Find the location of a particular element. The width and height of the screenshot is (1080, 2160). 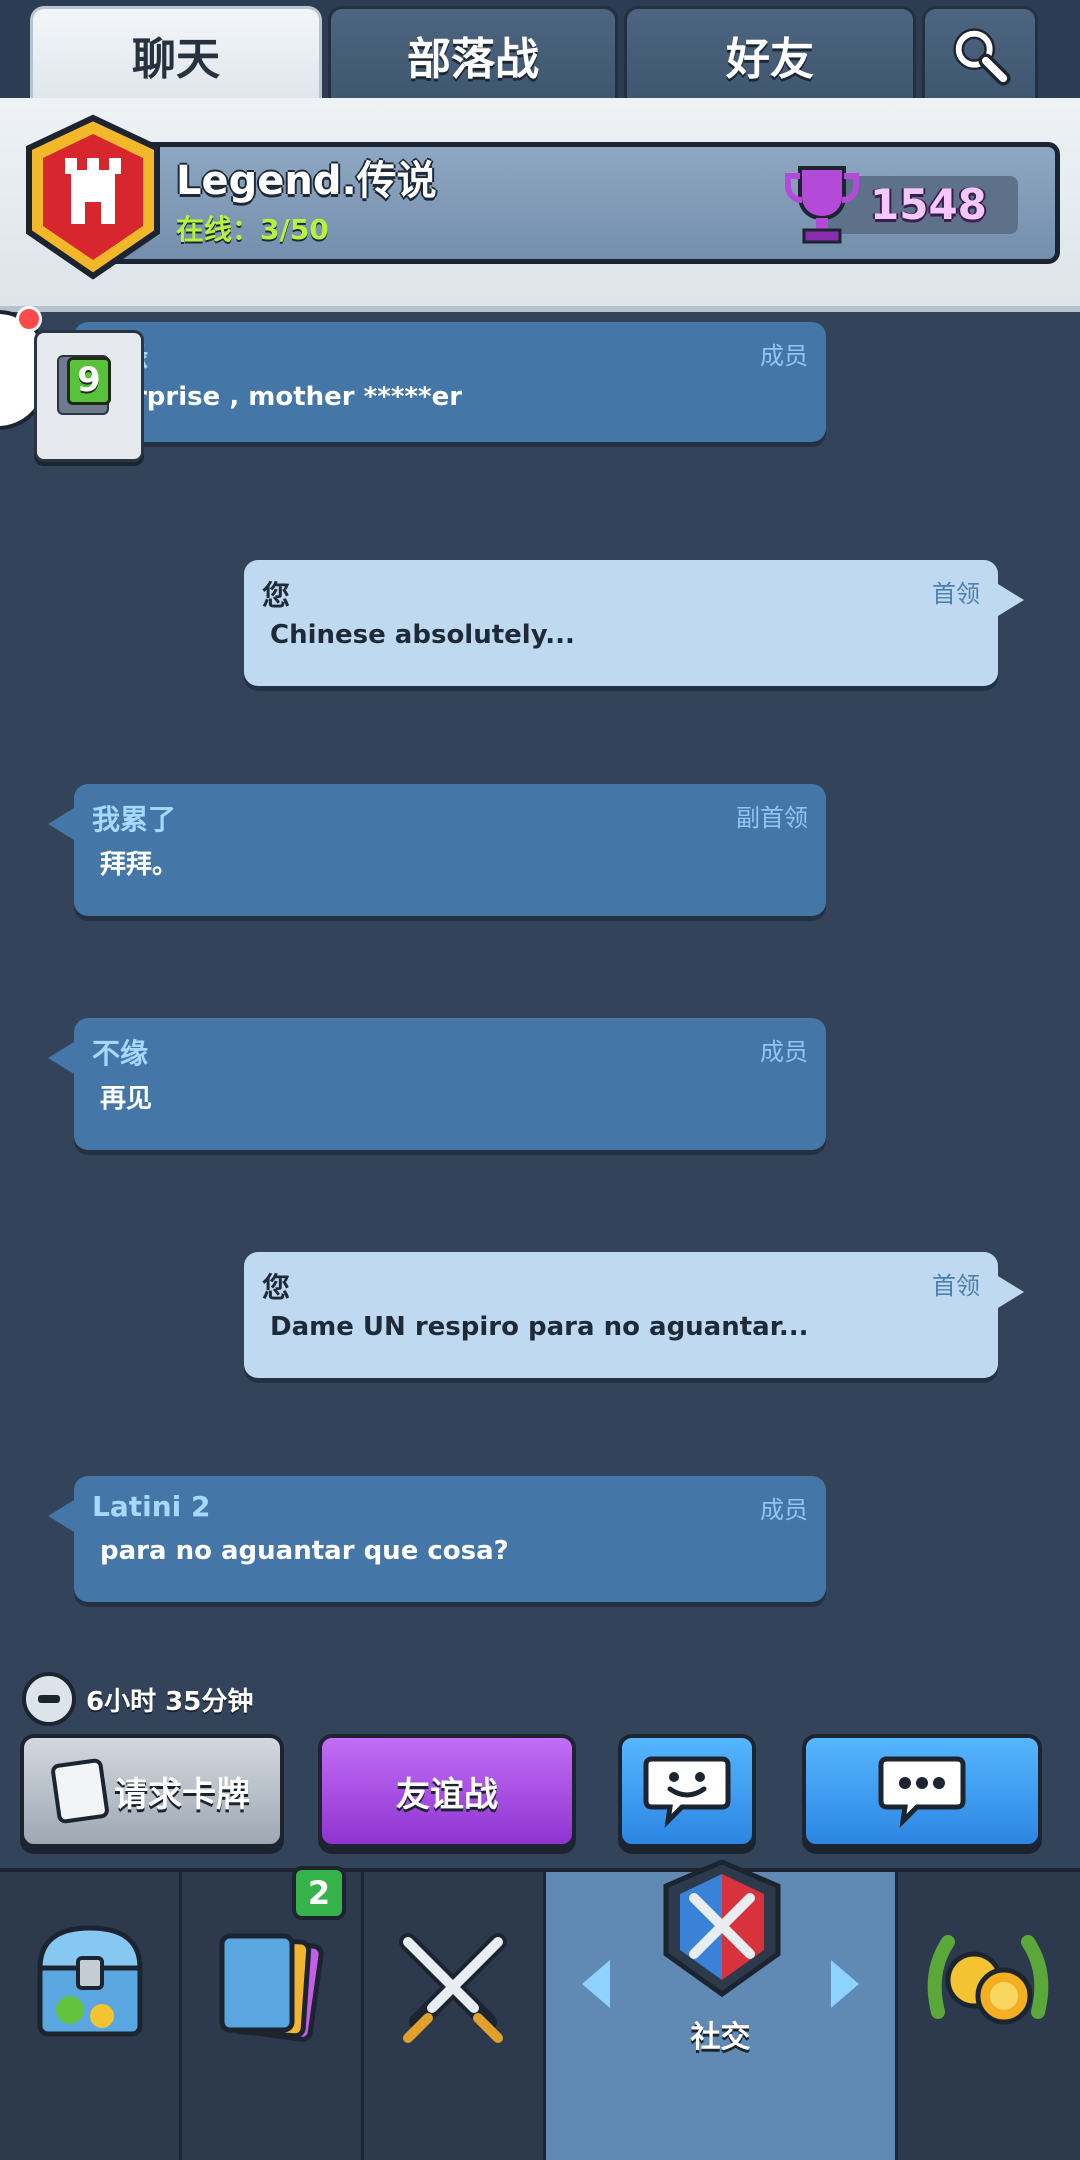

message-text: surprise , mother *****er is located at coordinates (281, 397).